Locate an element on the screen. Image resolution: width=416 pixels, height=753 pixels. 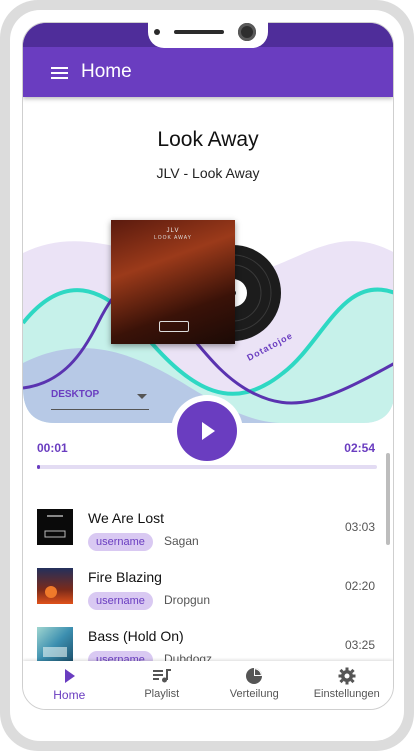
current-time: 00:01 is located at coordinates (52, 448).